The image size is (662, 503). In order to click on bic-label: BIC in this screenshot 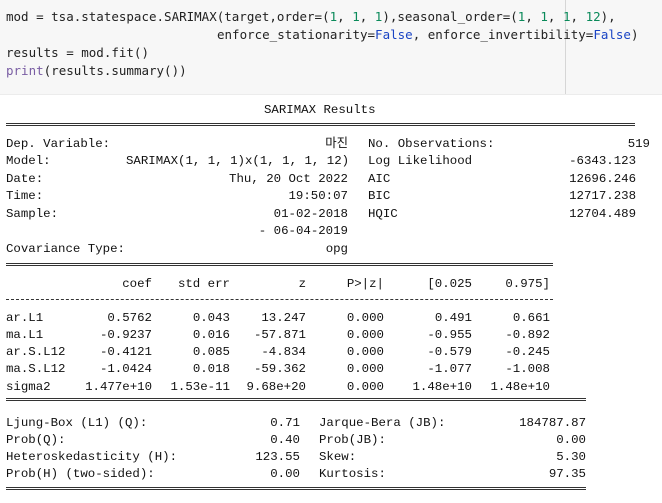, I will do `click(379, 196)`.